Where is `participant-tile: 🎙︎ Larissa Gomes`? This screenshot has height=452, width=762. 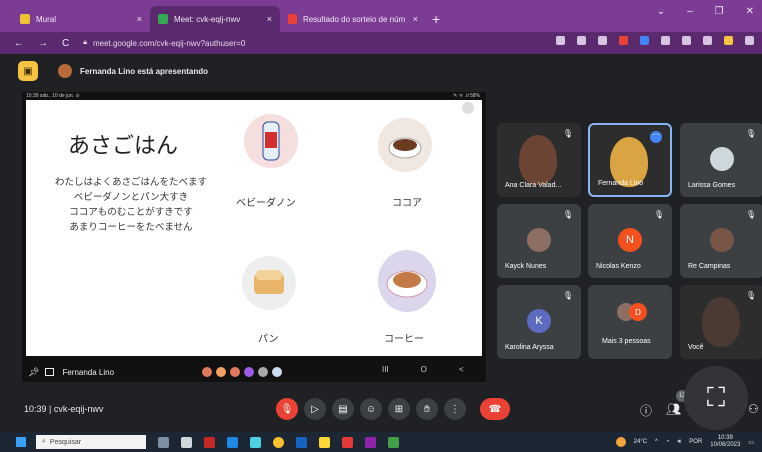
participant-tile: 🎙︎ Larissa Gomes is located at coordinates (721, 160).